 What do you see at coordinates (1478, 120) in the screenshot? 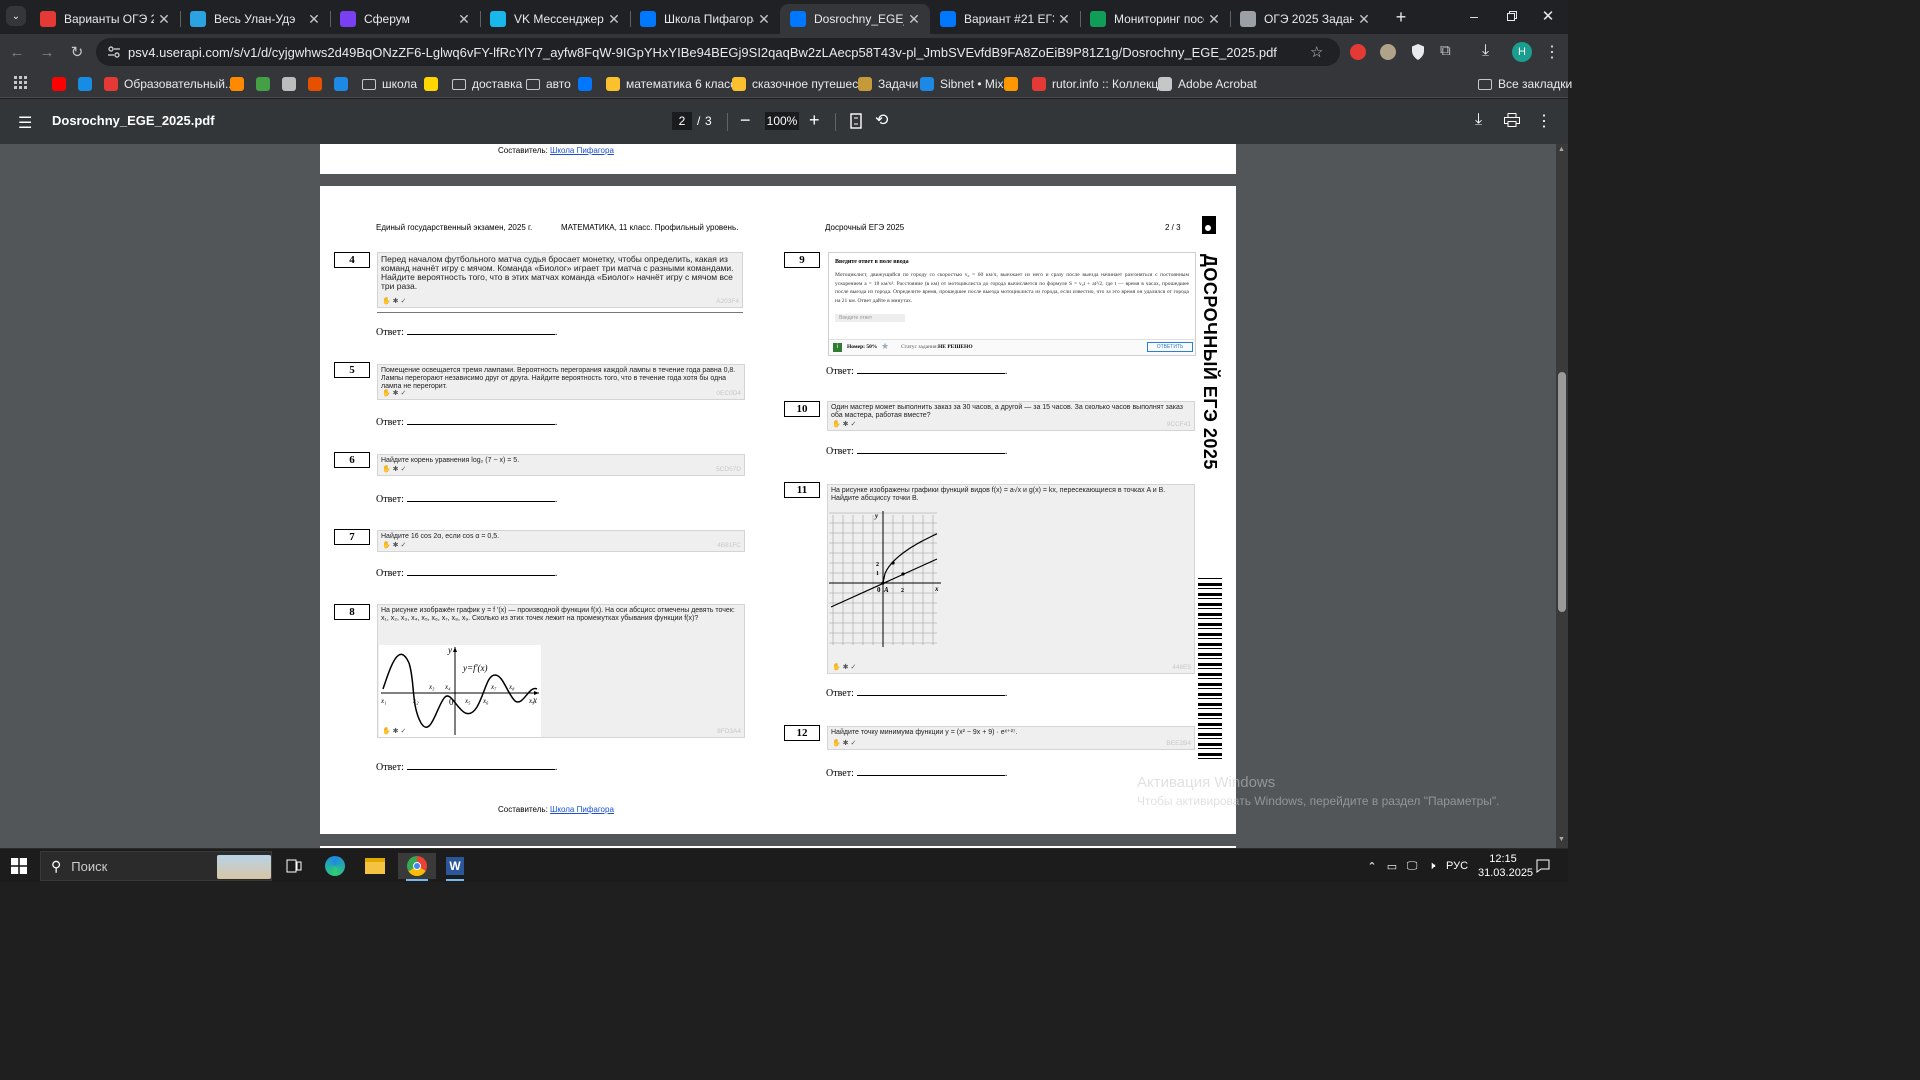
I see `pdf-download-icon: ⤓` at bounding box center [1478, 120].